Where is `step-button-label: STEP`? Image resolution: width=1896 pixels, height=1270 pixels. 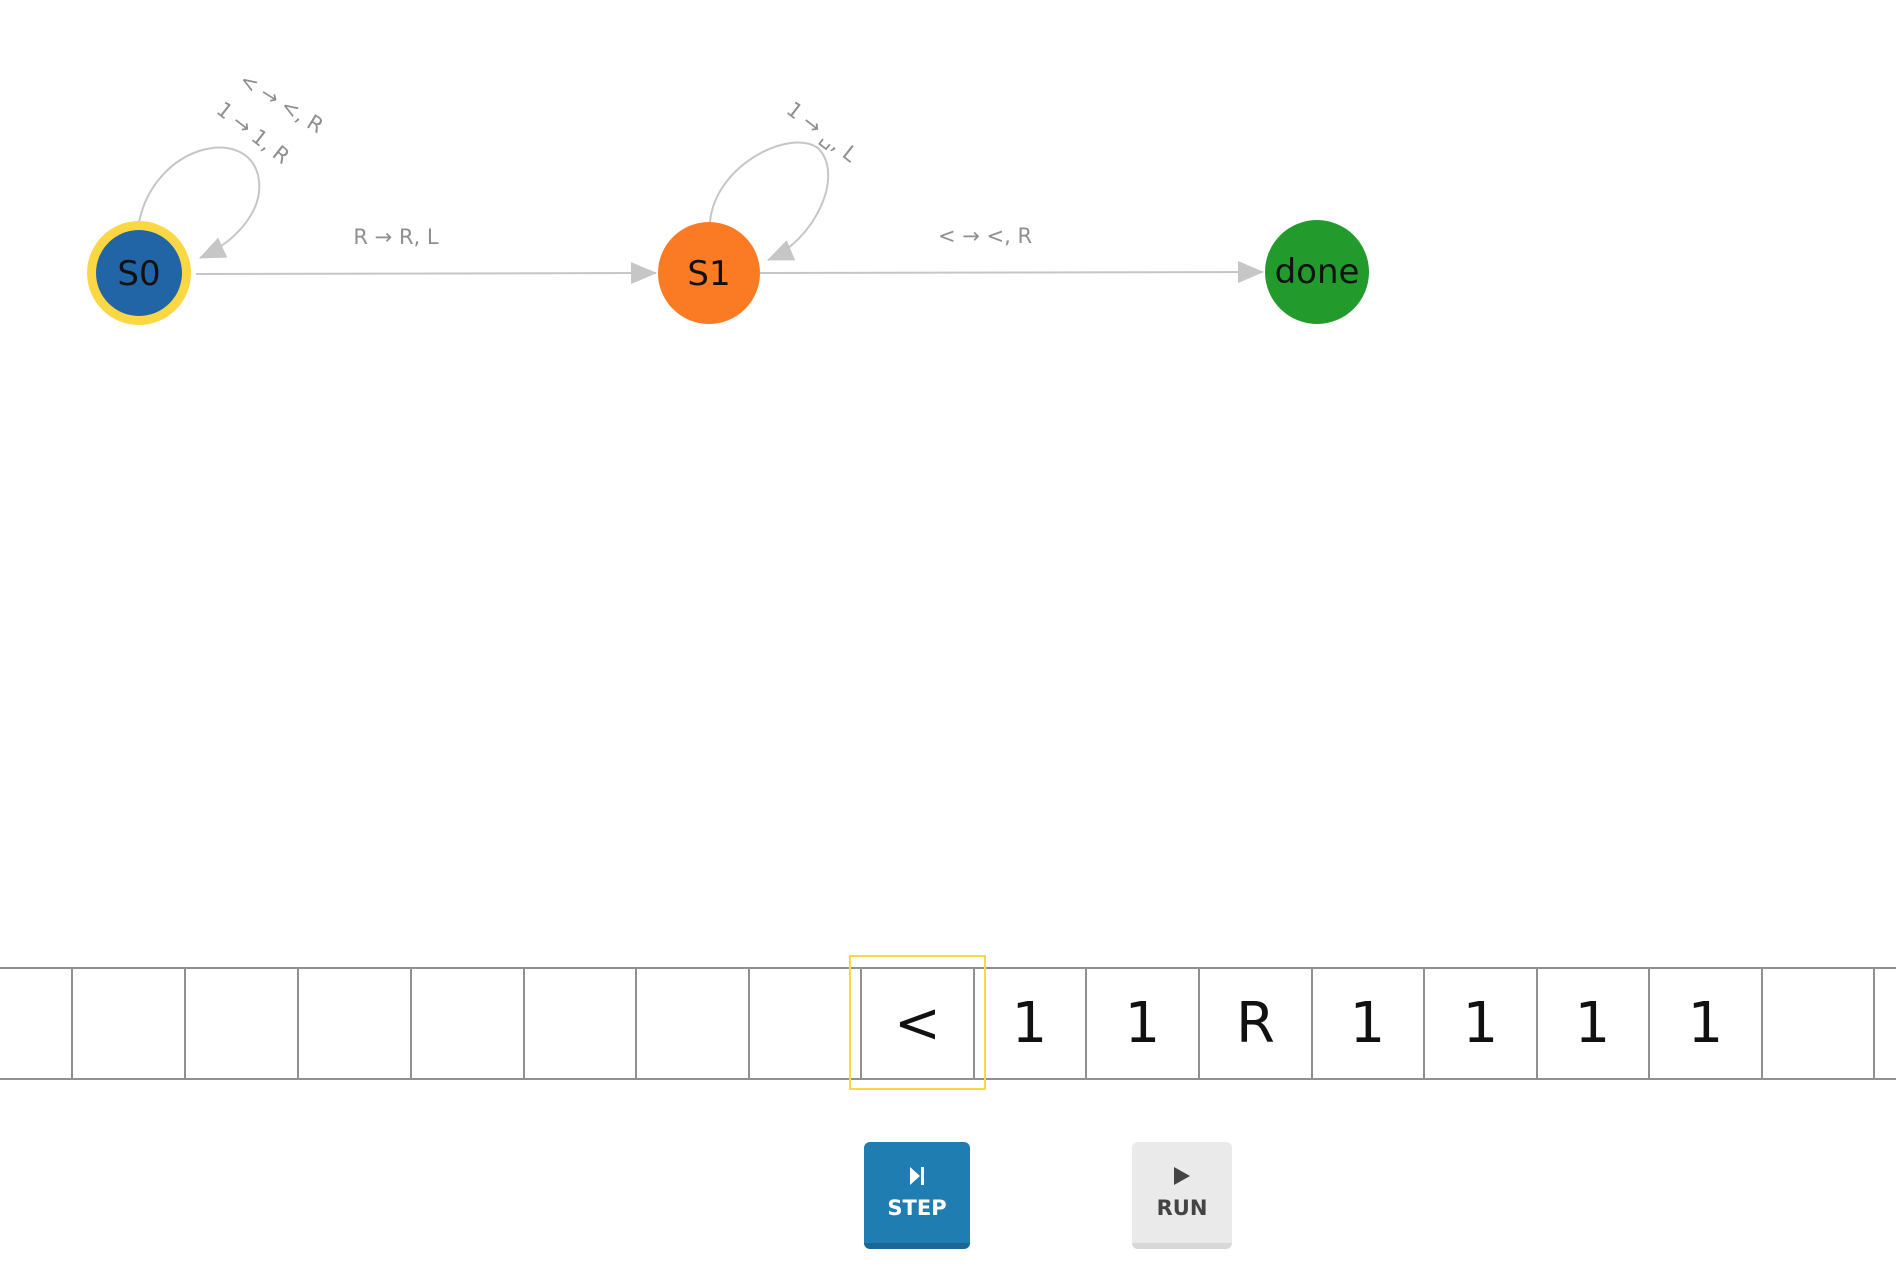 step-button-label: STEP is located at coordinates (917, 1207).